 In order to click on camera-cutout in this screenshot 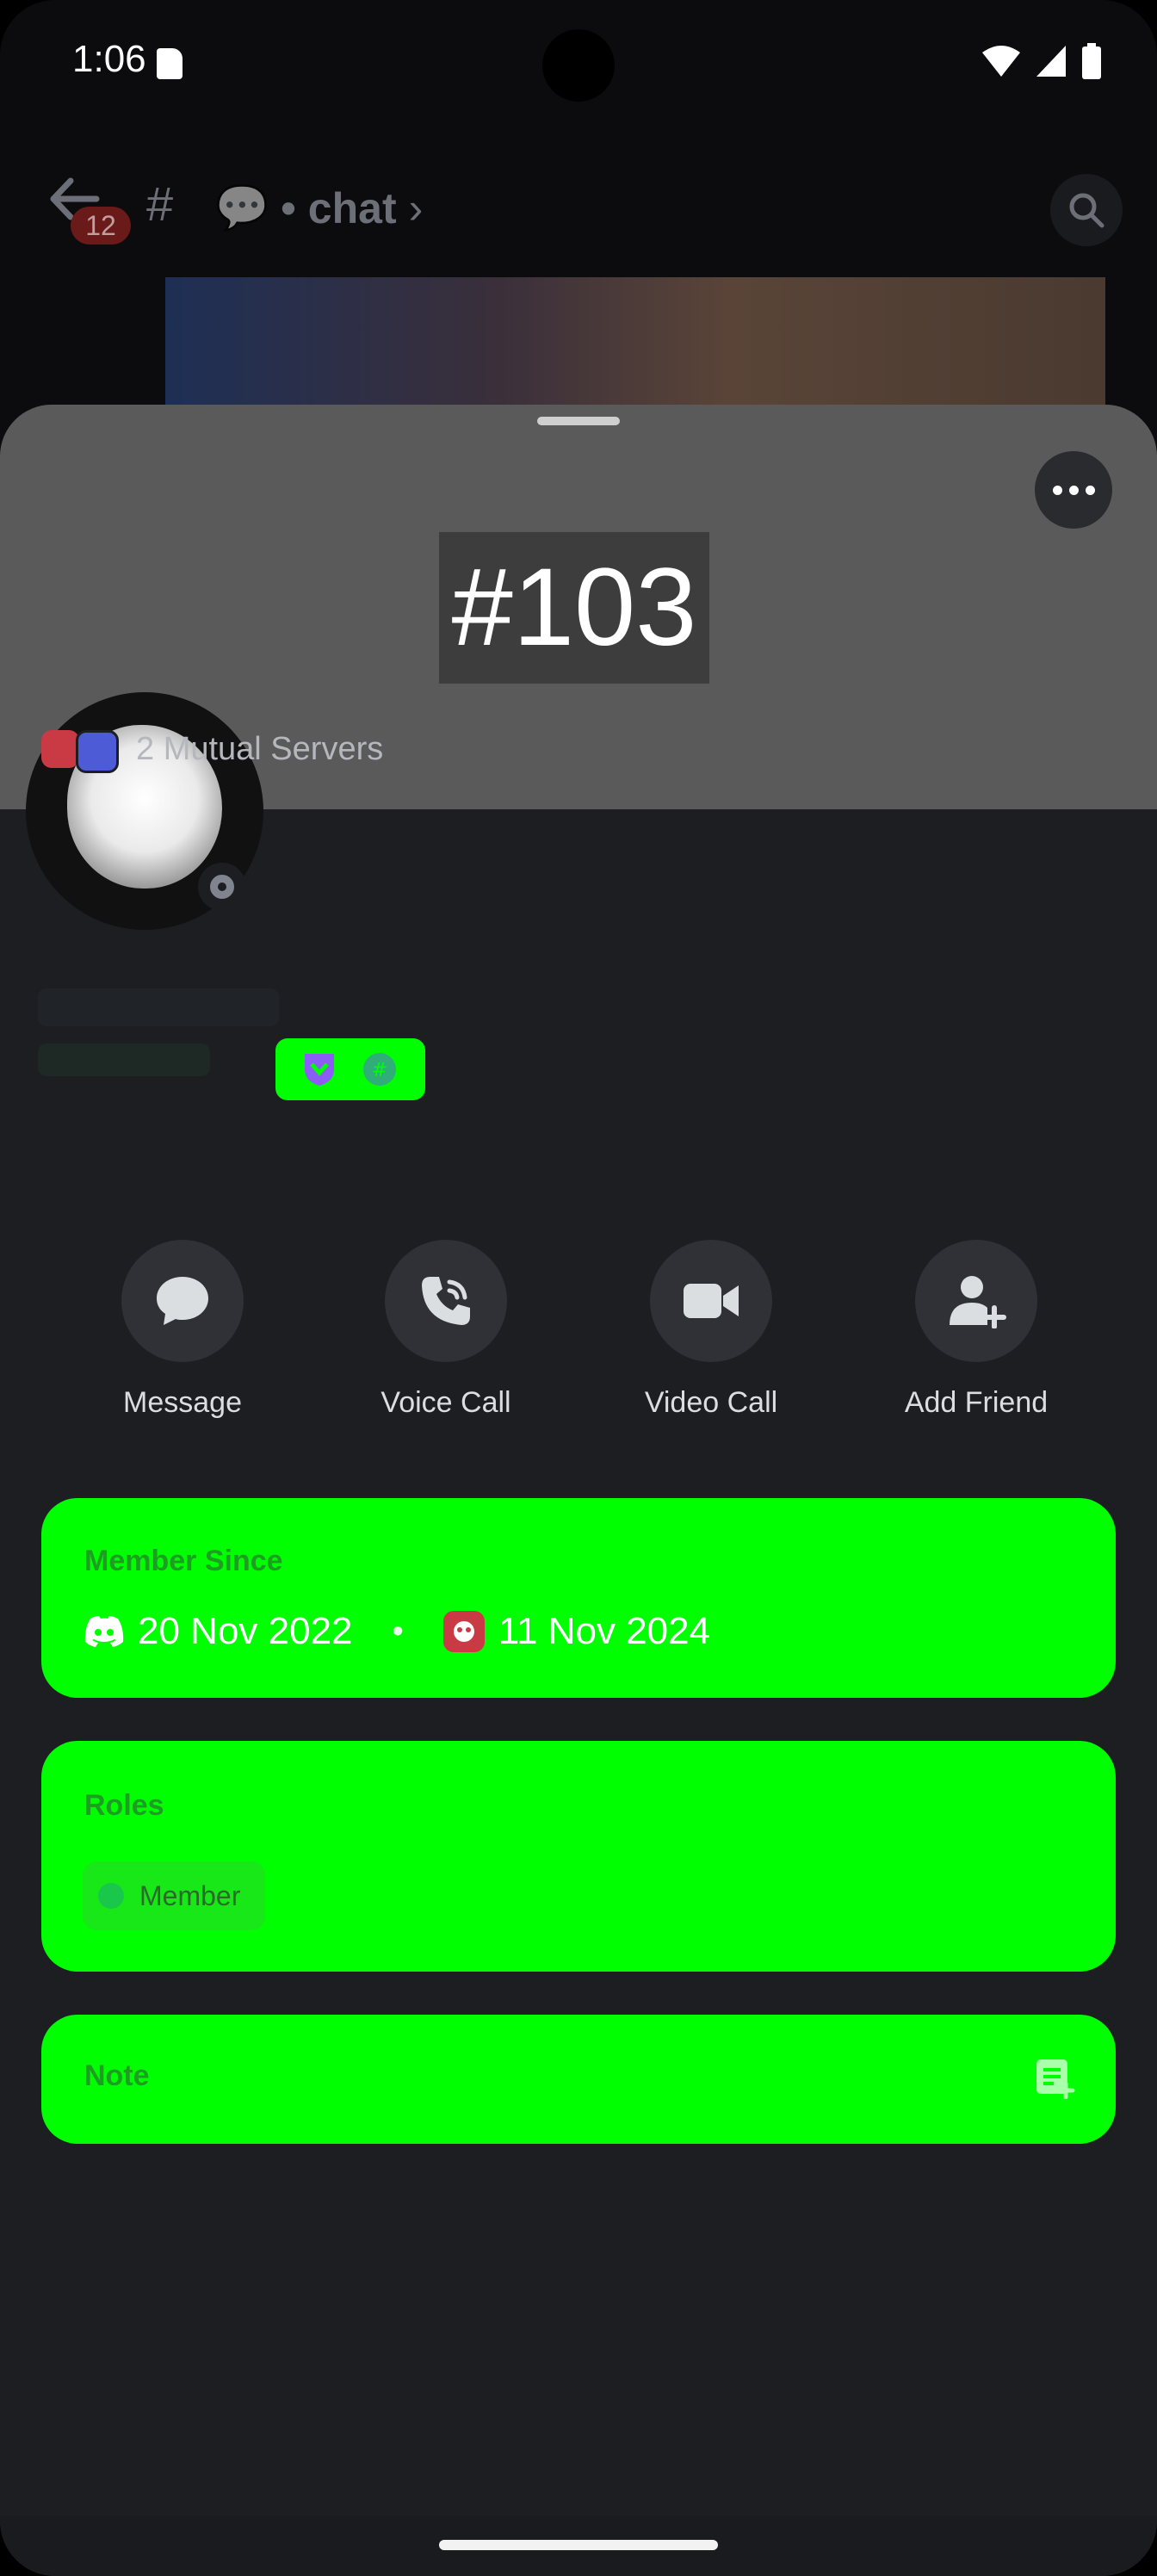, I will do `click(579, 65)`.